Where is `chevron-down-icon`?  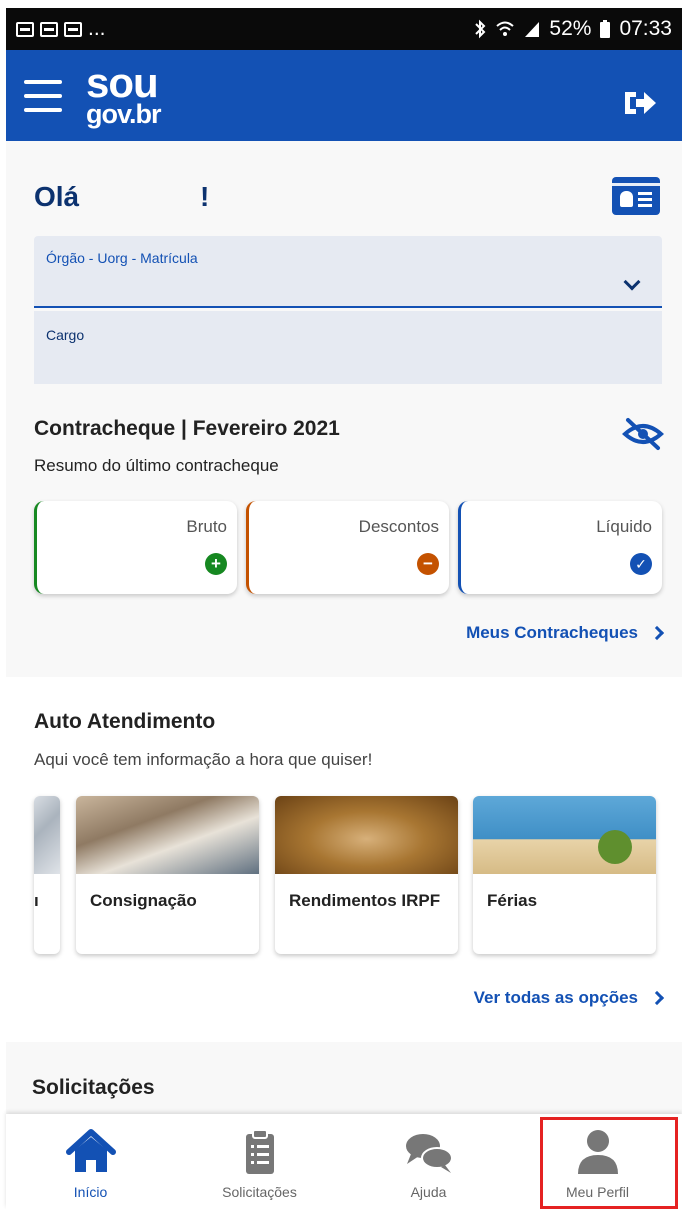 chevron-down-icon is located at coordinates (632, 282).